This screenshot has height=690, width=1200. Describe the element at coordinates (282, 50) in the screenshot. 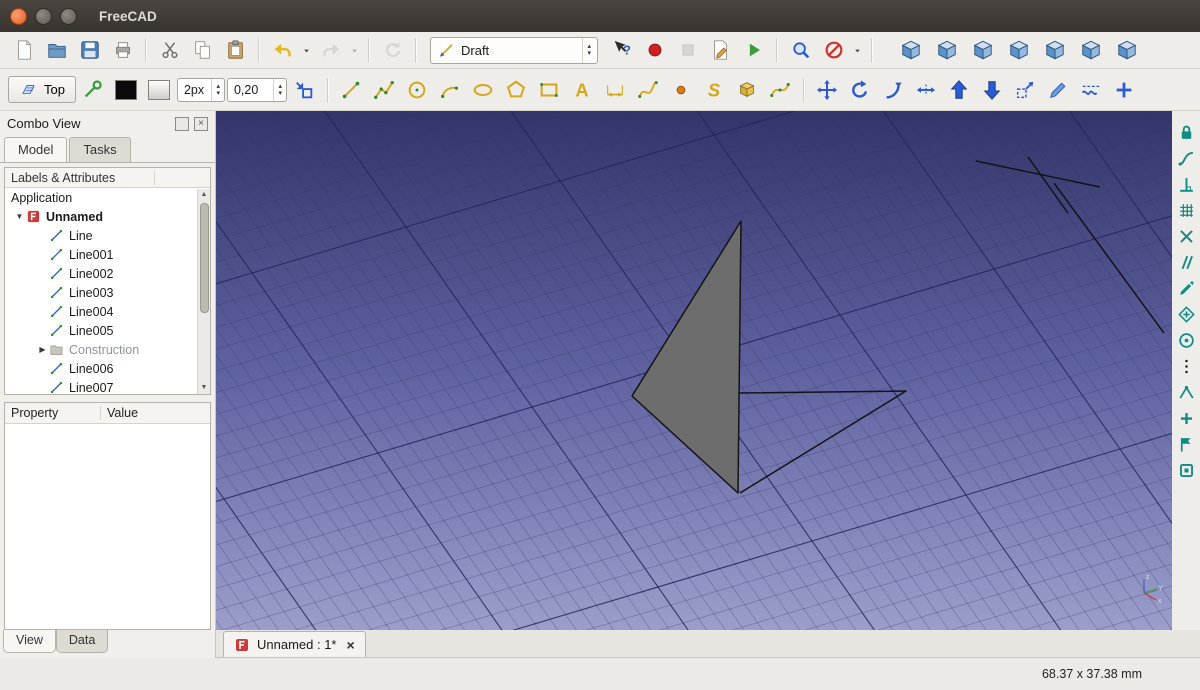

I see `undo-button` at that location.